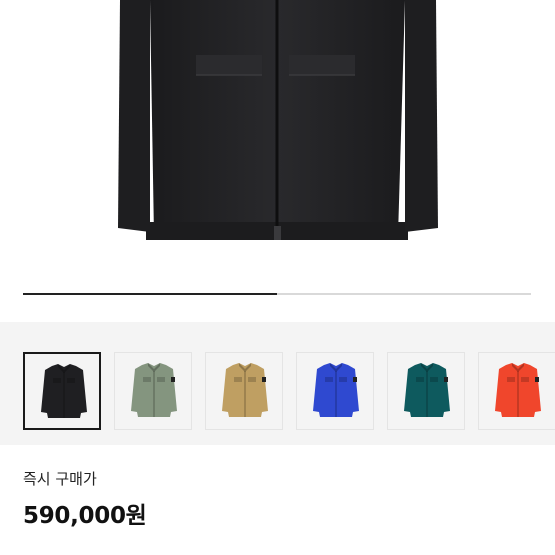 The image size is (555, 555). I want to click on gallery-progress-bar, so click(277, 294).